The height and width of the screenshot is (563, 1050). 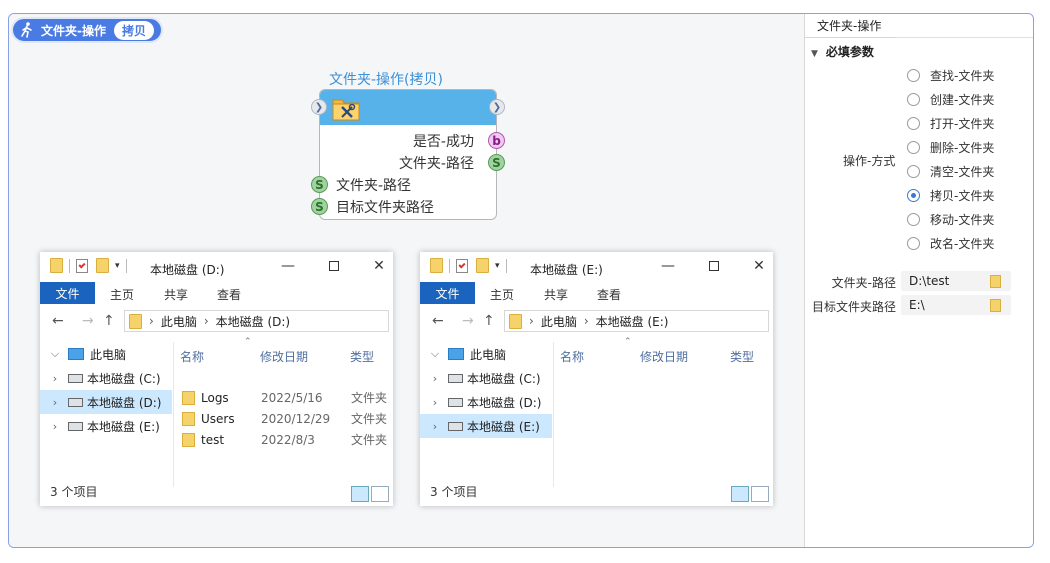 I want to click on file-row: test 2022/8/3 文件夹, so click(x=287, y=439).